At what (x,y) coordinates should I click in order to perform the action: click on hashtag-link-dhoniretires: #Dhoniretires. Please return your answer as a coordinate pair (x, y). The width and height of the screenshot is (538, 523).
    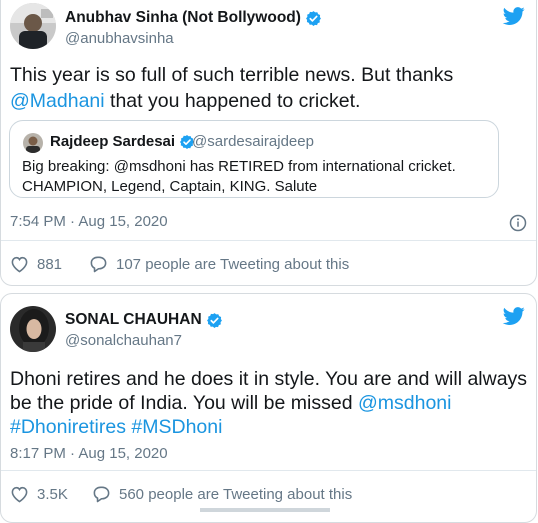
    Looking at the image, I should click on (68, 427).